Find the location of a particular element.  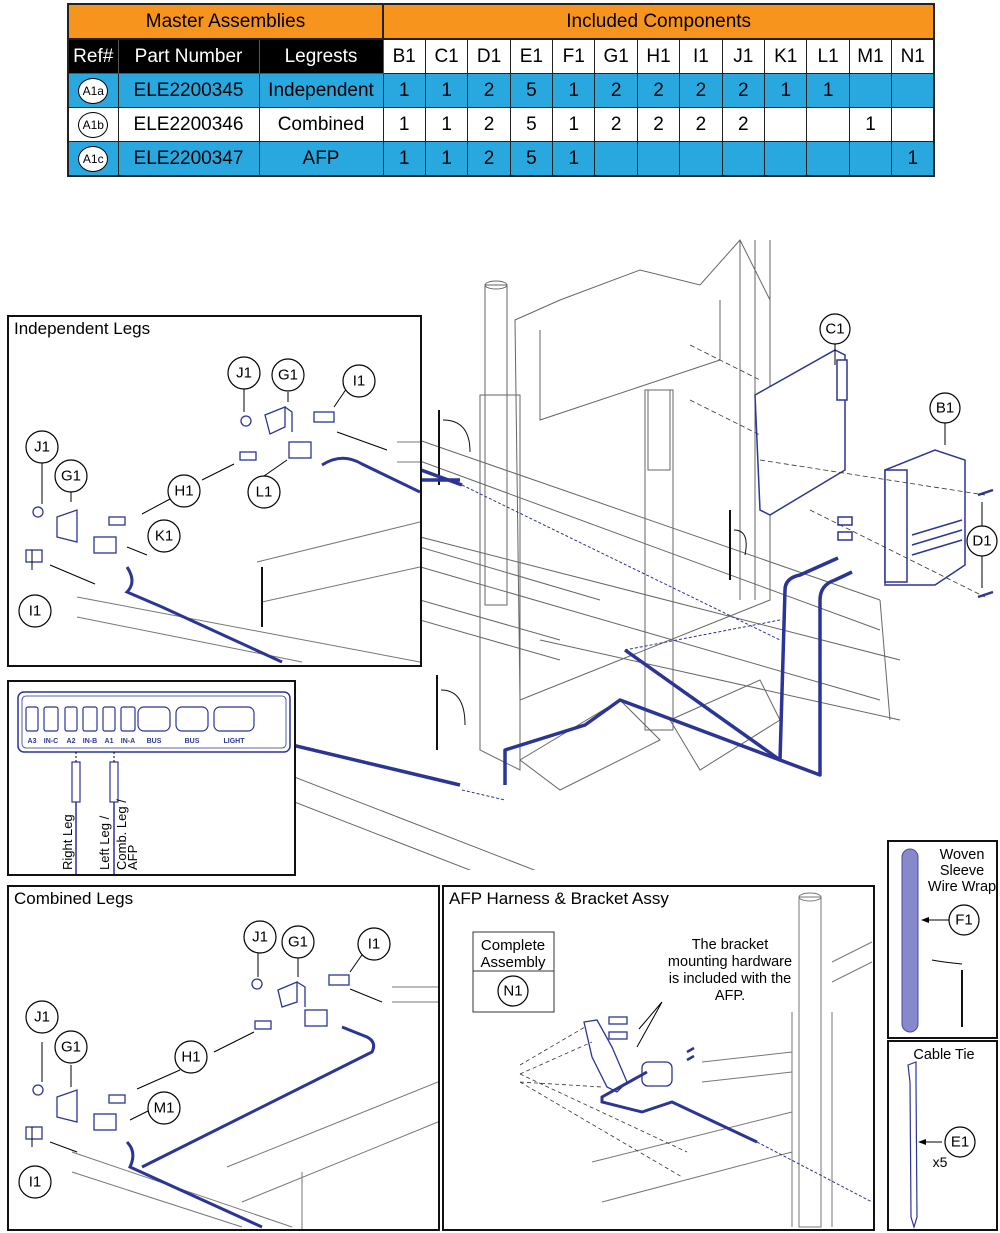

svg-text: L1 is located at coordinates (264, 492).